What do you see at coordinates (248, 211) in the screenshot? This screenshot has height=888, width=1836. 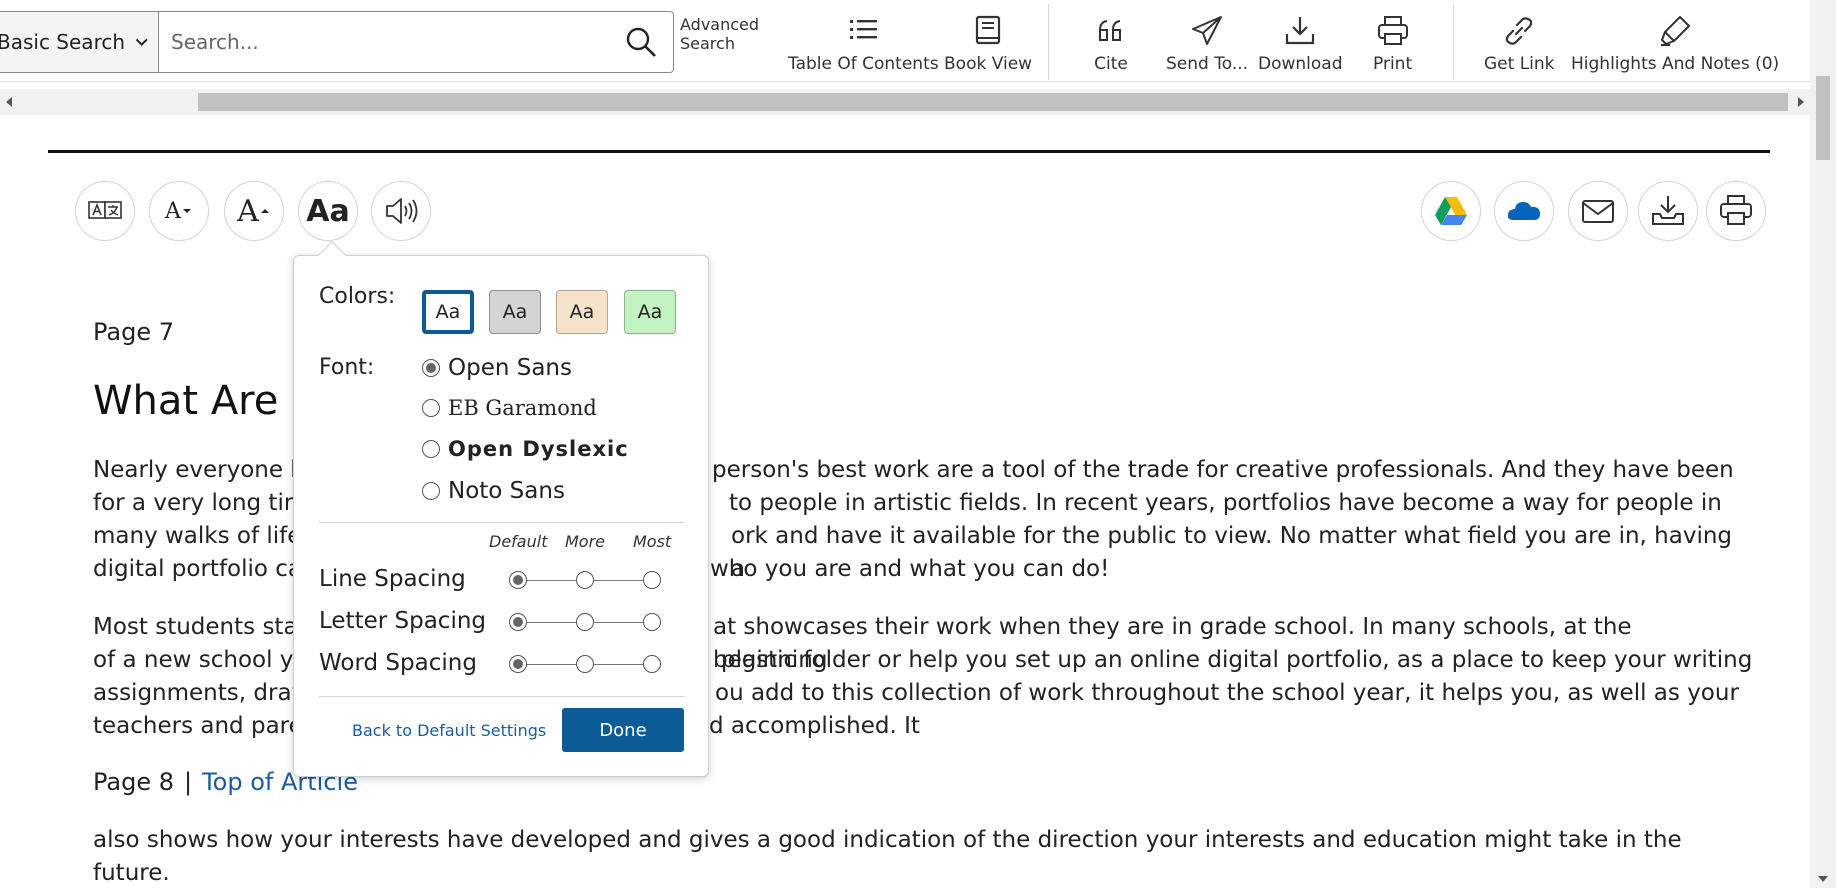 I see `increase-font-label: A` at bounding box center [248, 211].